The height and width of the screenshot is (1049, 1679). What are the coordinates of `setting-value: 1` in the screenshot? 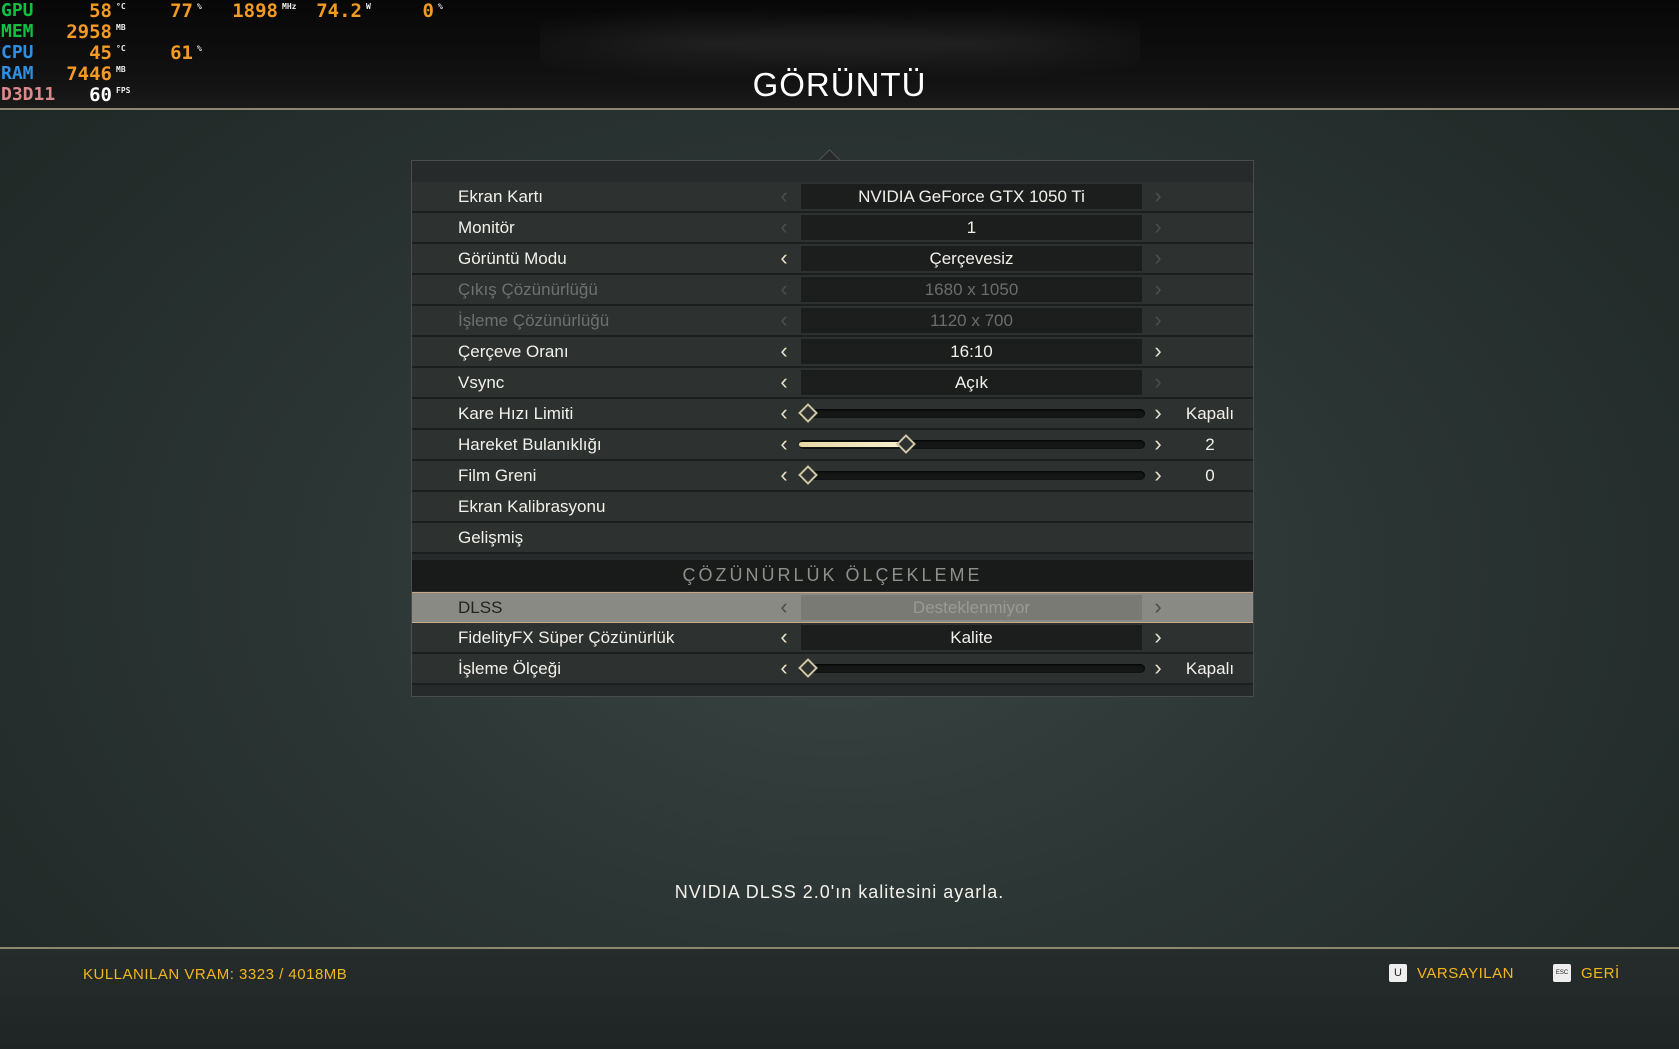 It's located at (971, 227).